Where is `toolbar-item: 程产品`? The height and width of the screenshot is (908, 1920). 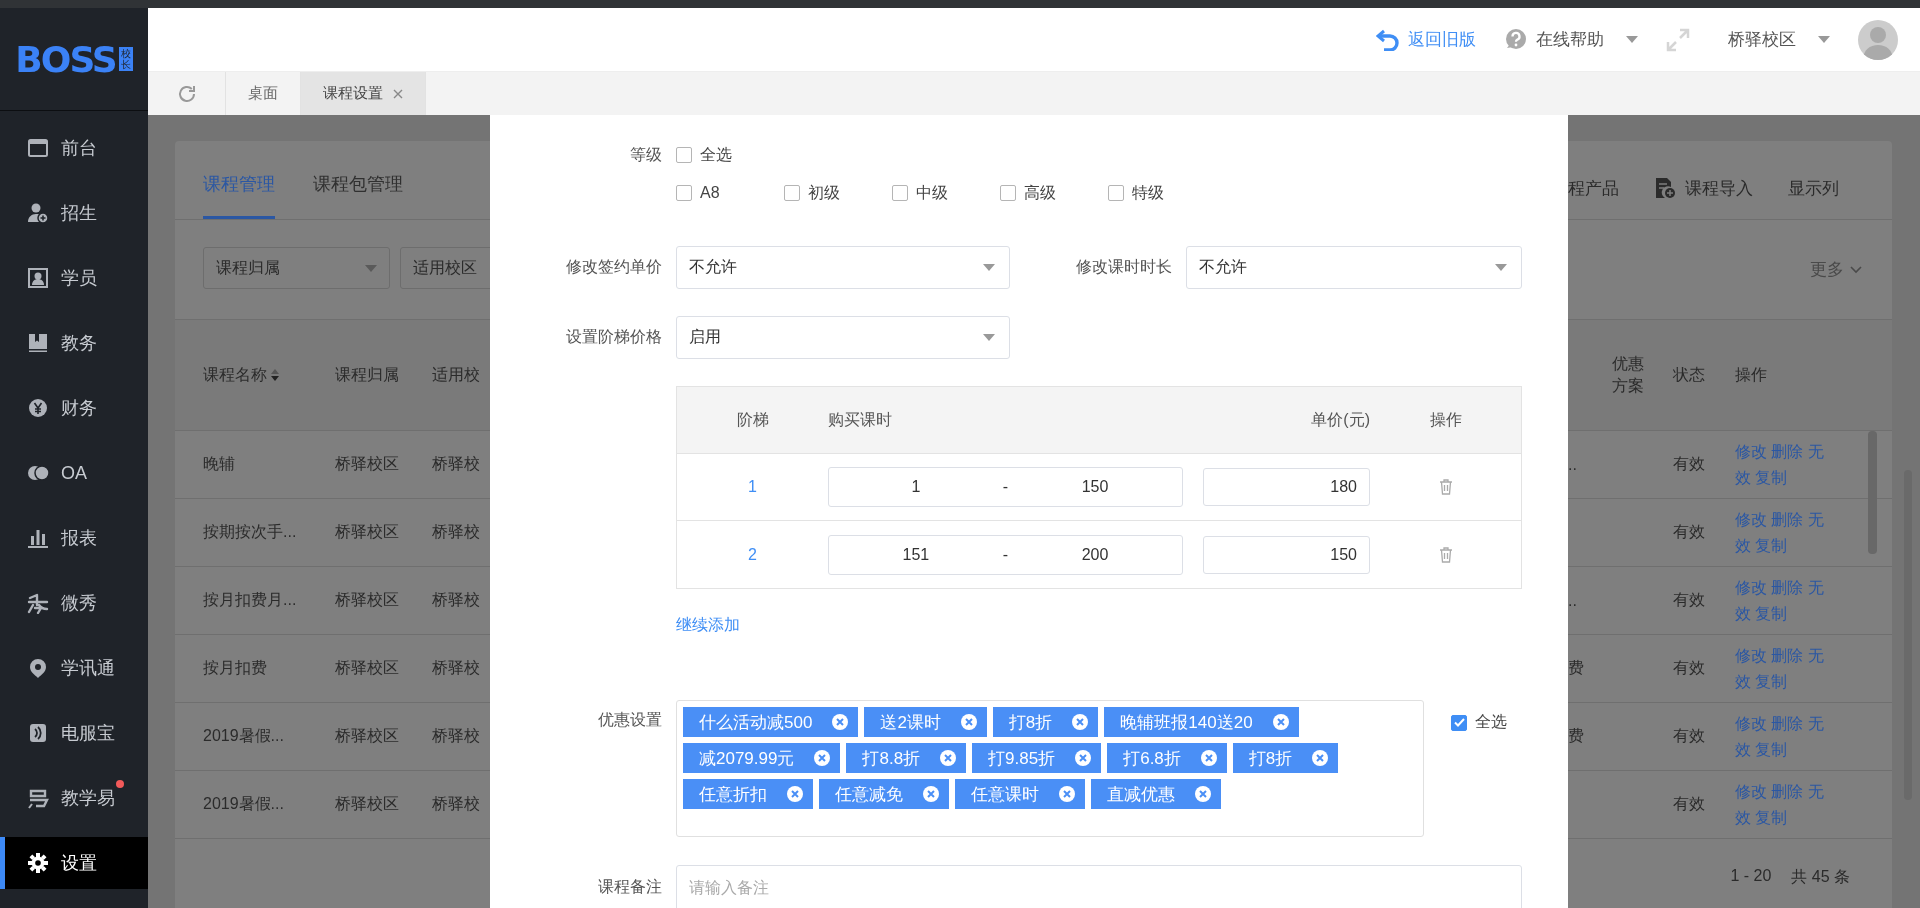
toolbar-item: 程产品 is located at coordinates (1593, 188).